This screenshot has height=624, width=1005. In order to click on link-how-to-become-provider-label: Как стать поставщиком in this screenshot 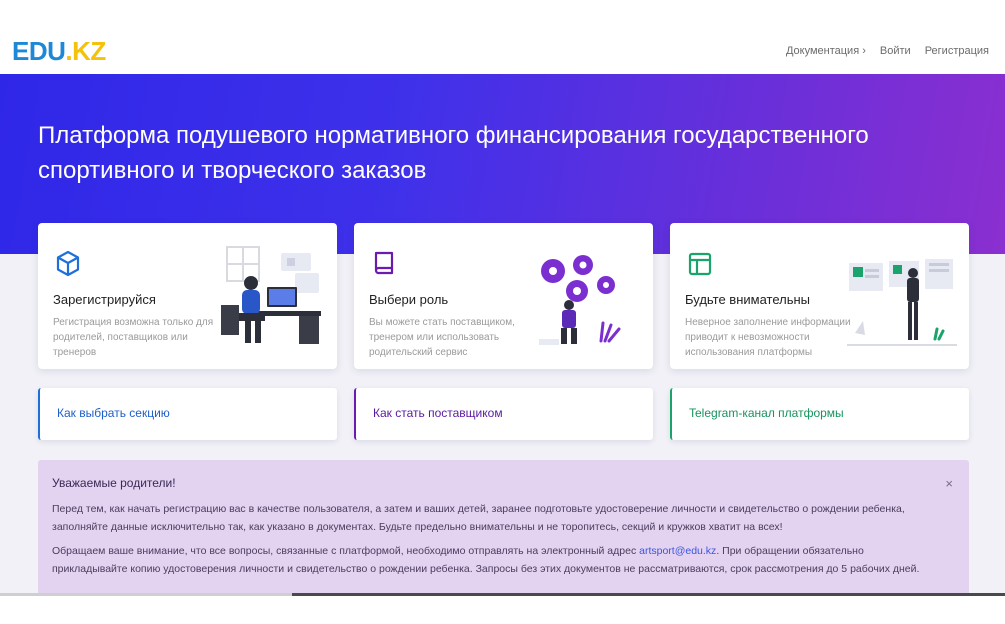, I will do `click(438, 413)`.